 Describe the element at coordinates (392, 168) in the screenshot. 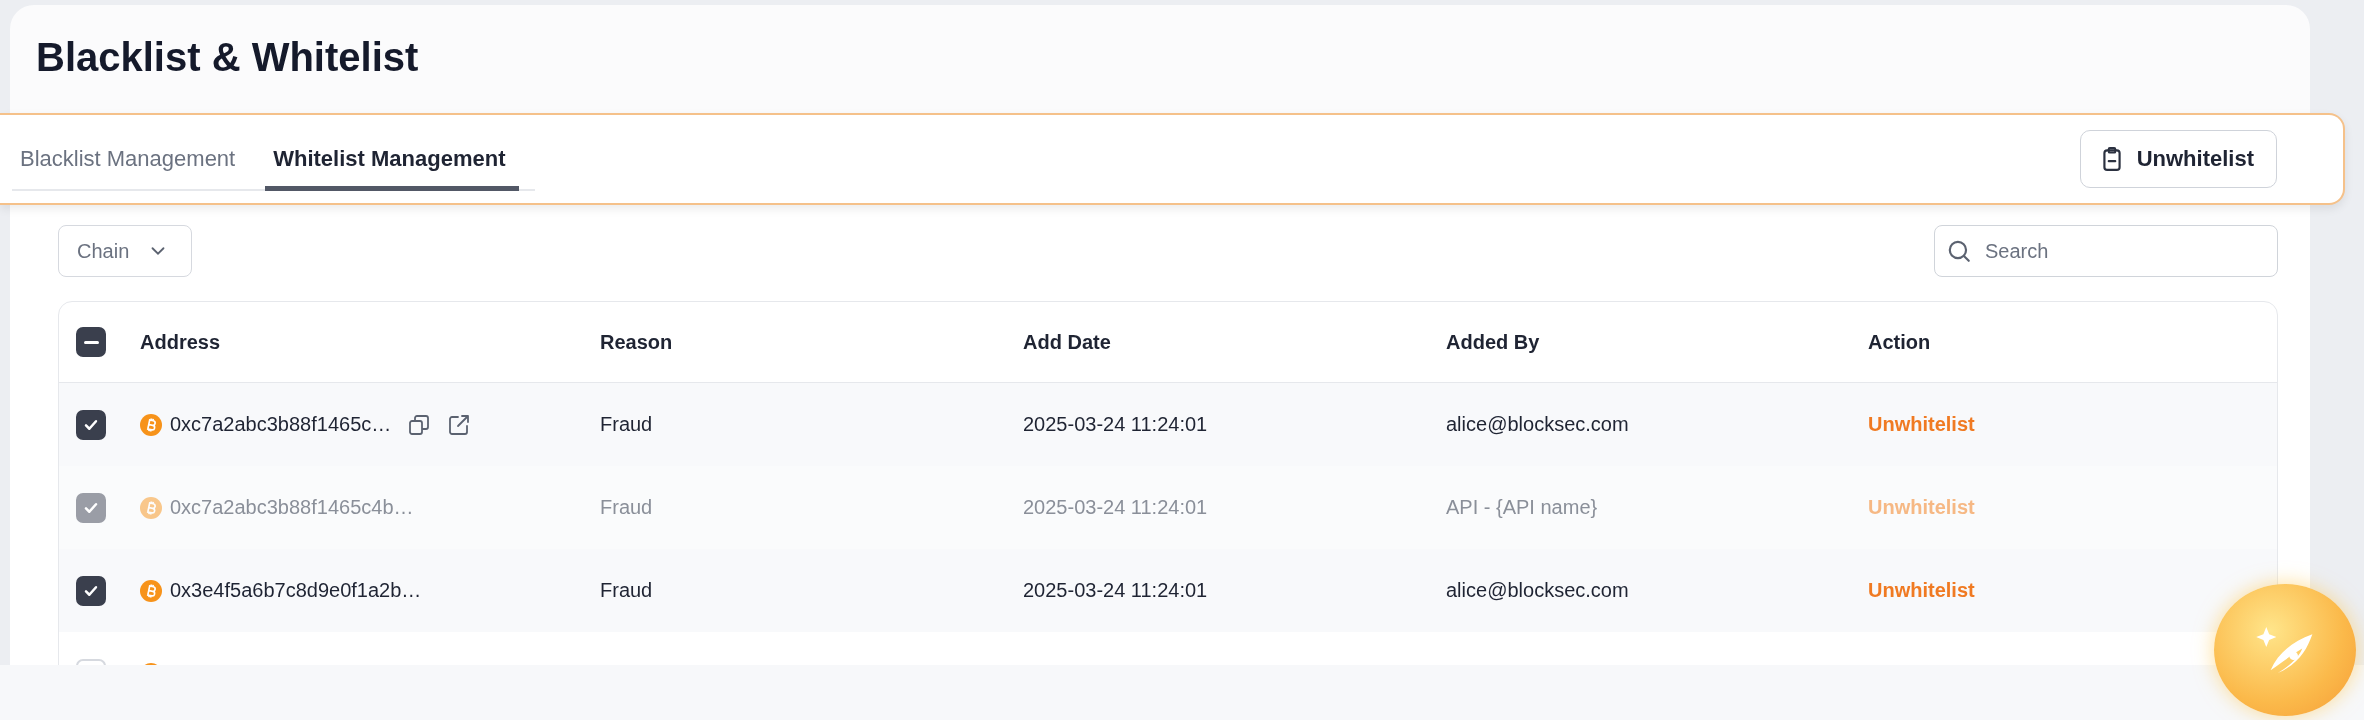

I see `tab: Whitelist Management` at that location.